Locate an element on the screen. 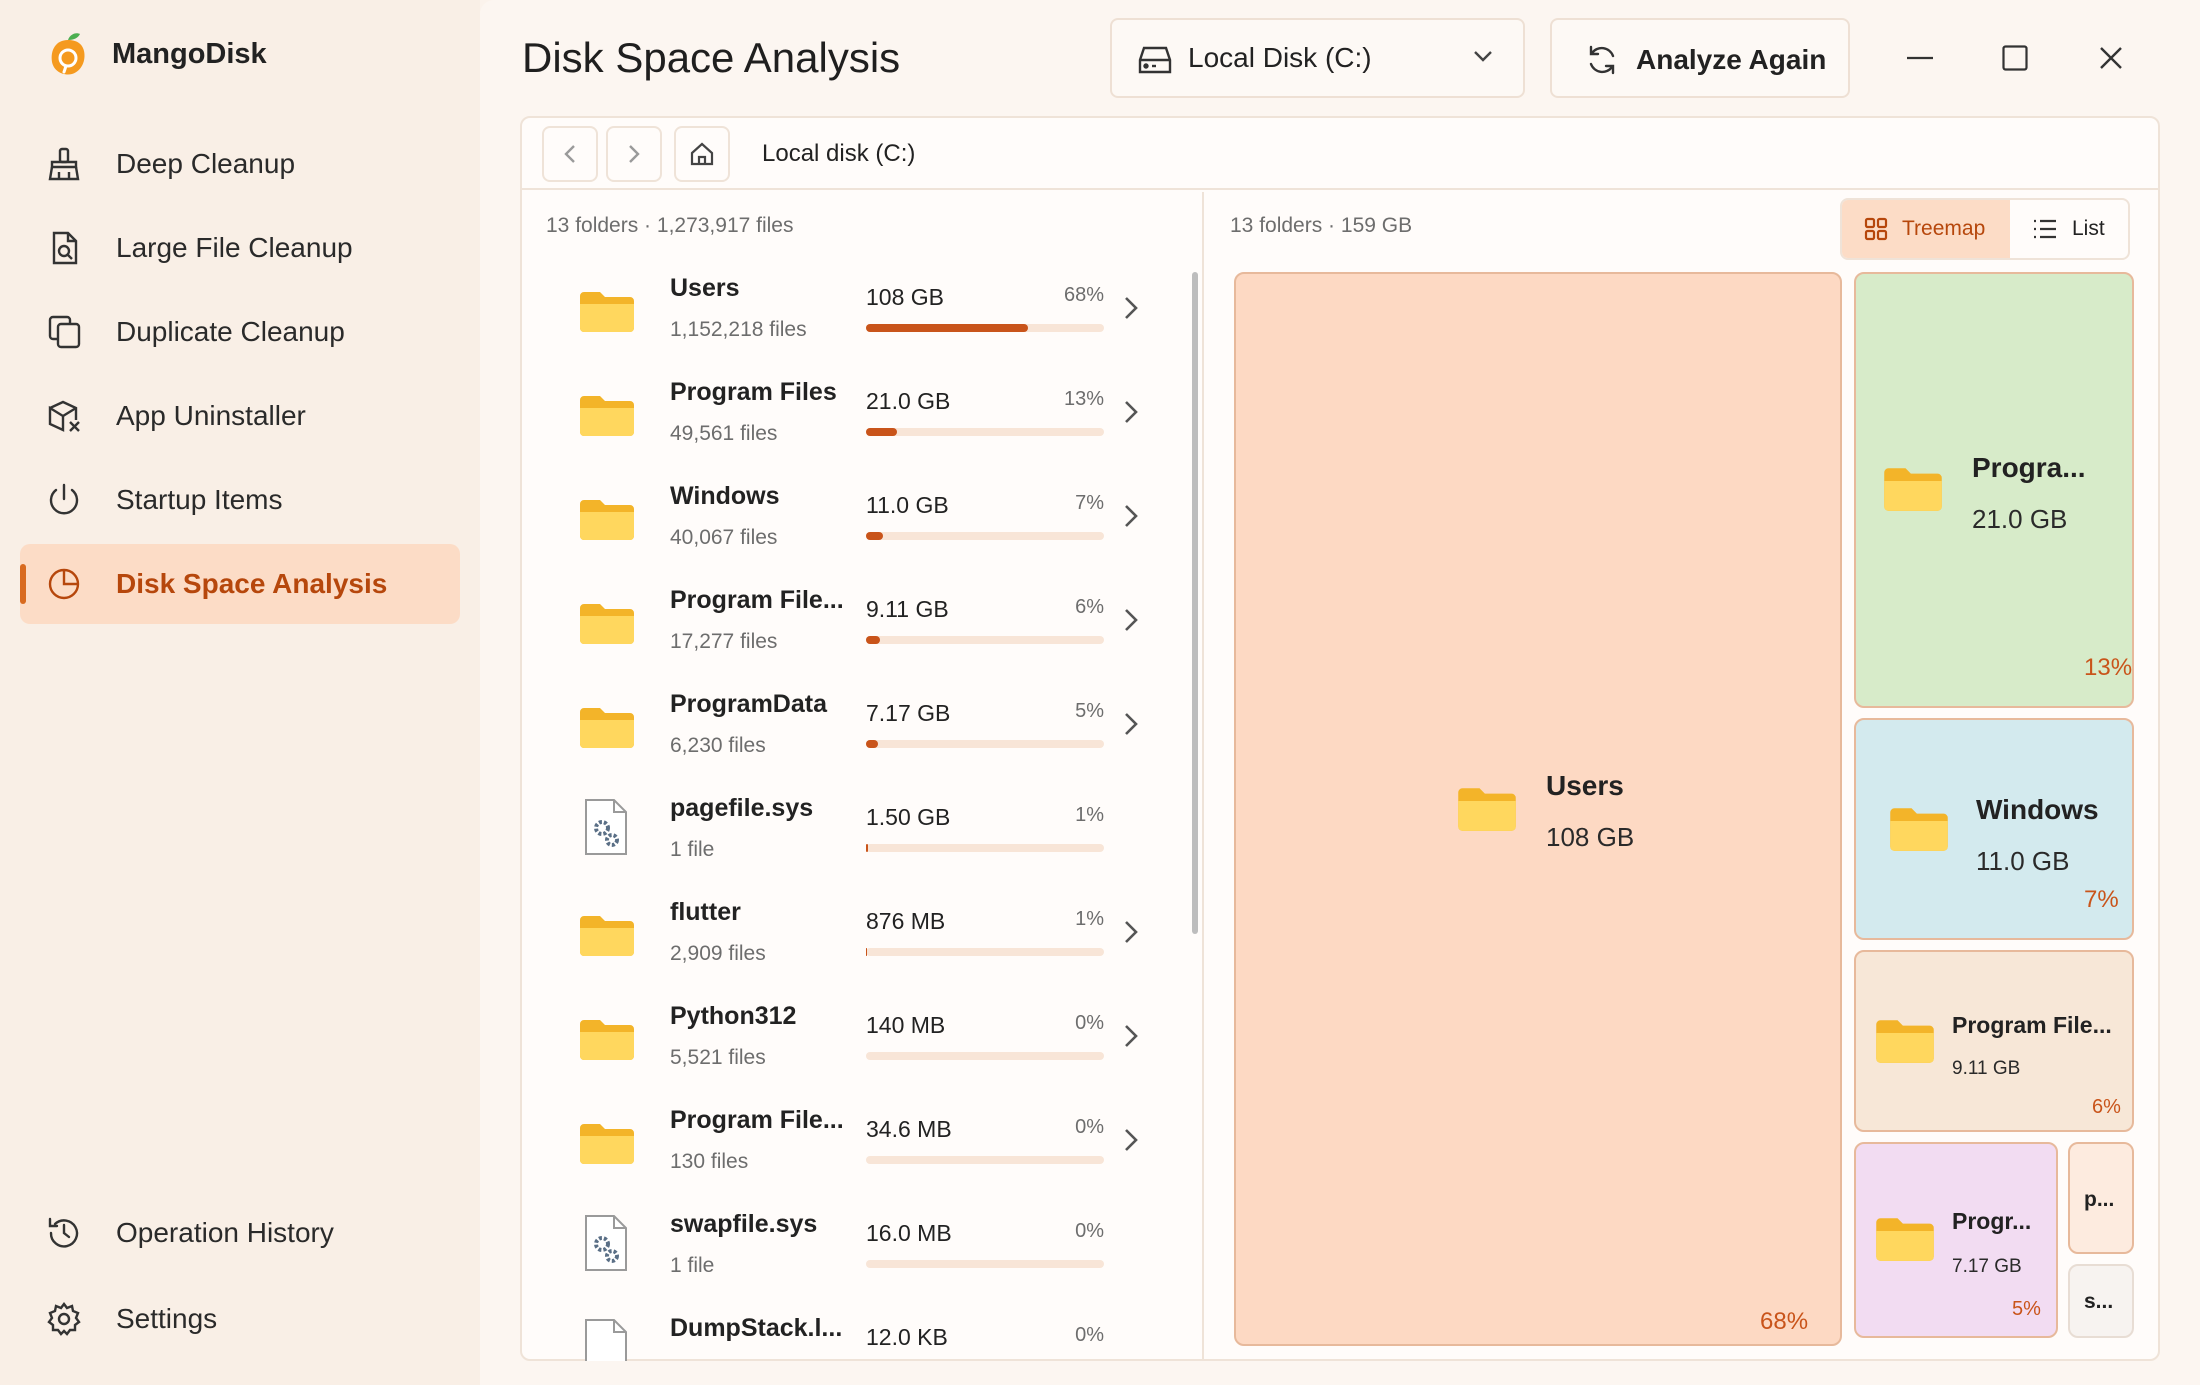 The height and width of the screenshot is (1385, 2200). item-name: flutter is located at coordinates (705, 912).